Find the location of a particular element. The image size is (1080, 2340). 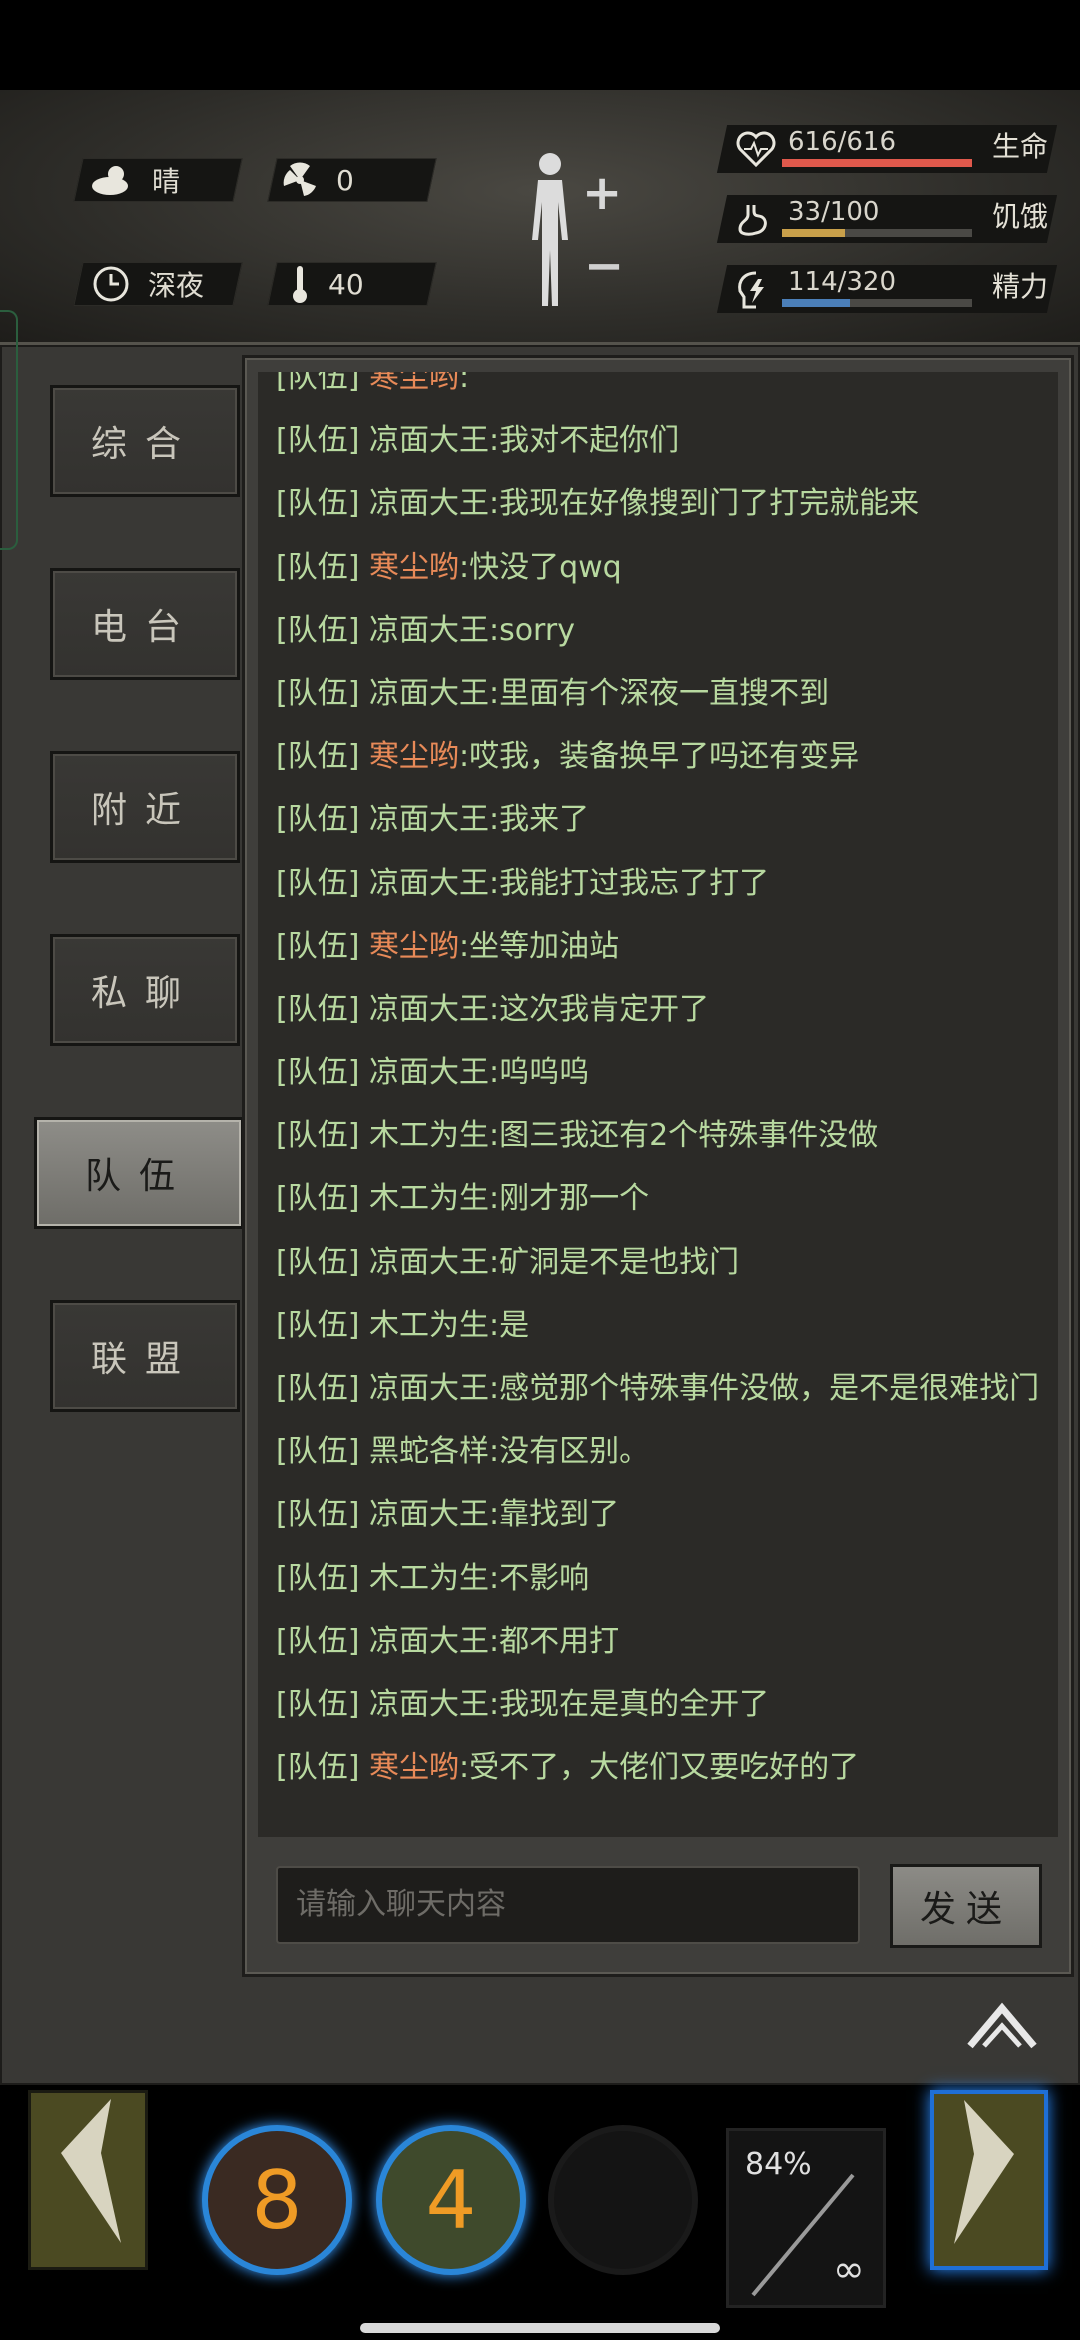

weapon-slot: 84% ∞ is located at coordinates (806, 2218).